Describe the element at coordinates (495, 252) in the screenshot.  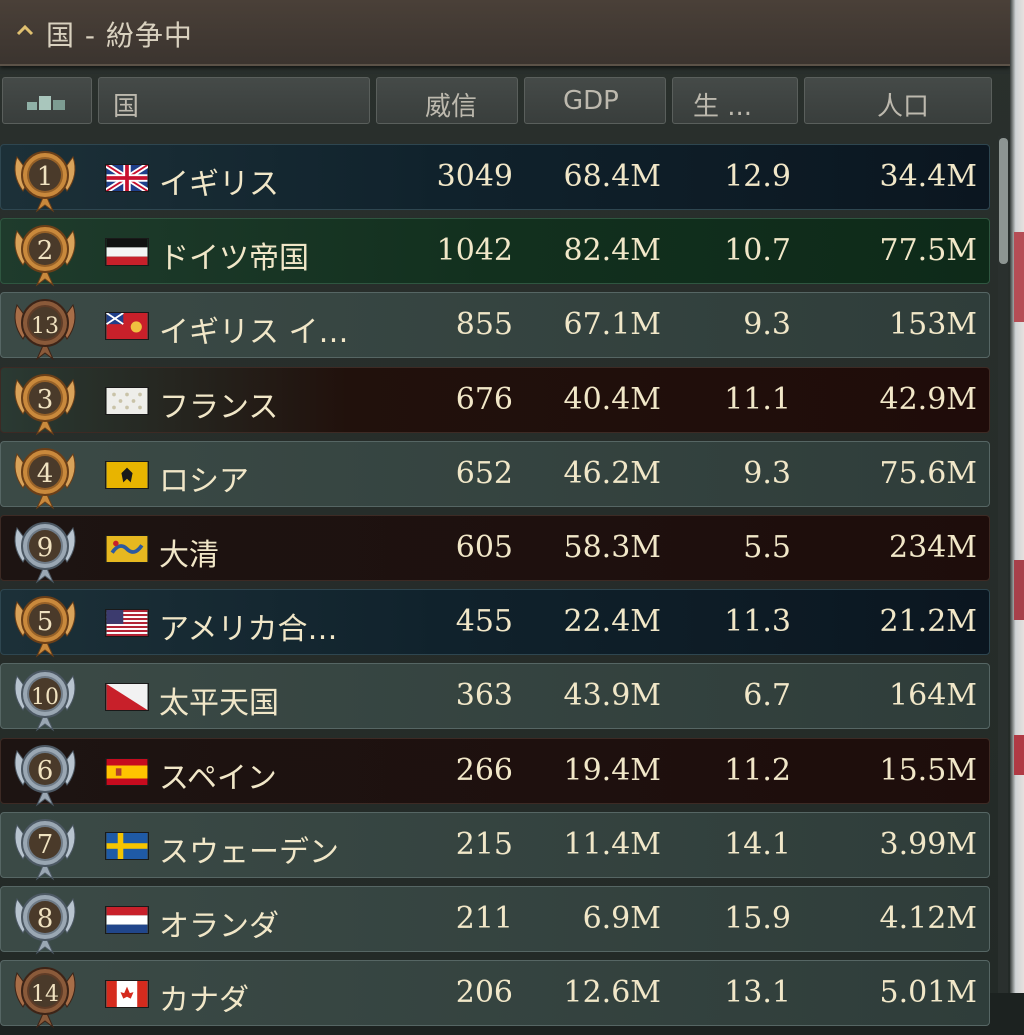
I see `table-row: 2 ドイツ帝国 1042 82.4M 10.7 77.5M` at that location.